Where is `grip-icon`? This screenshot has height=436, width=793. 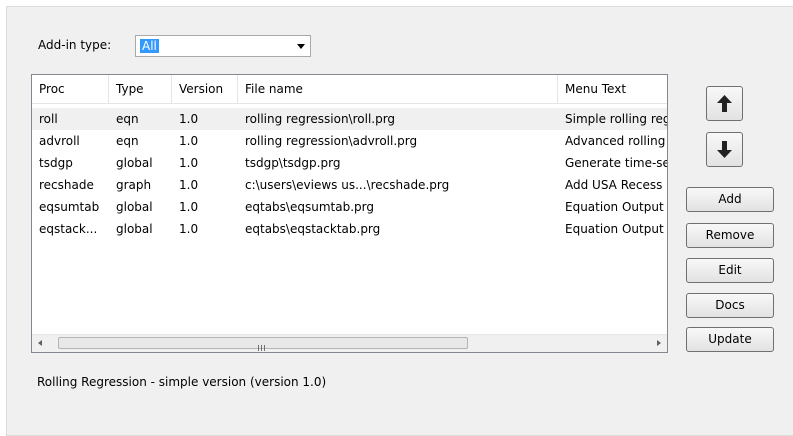
grip-icon is located at coordinates (263, 345).